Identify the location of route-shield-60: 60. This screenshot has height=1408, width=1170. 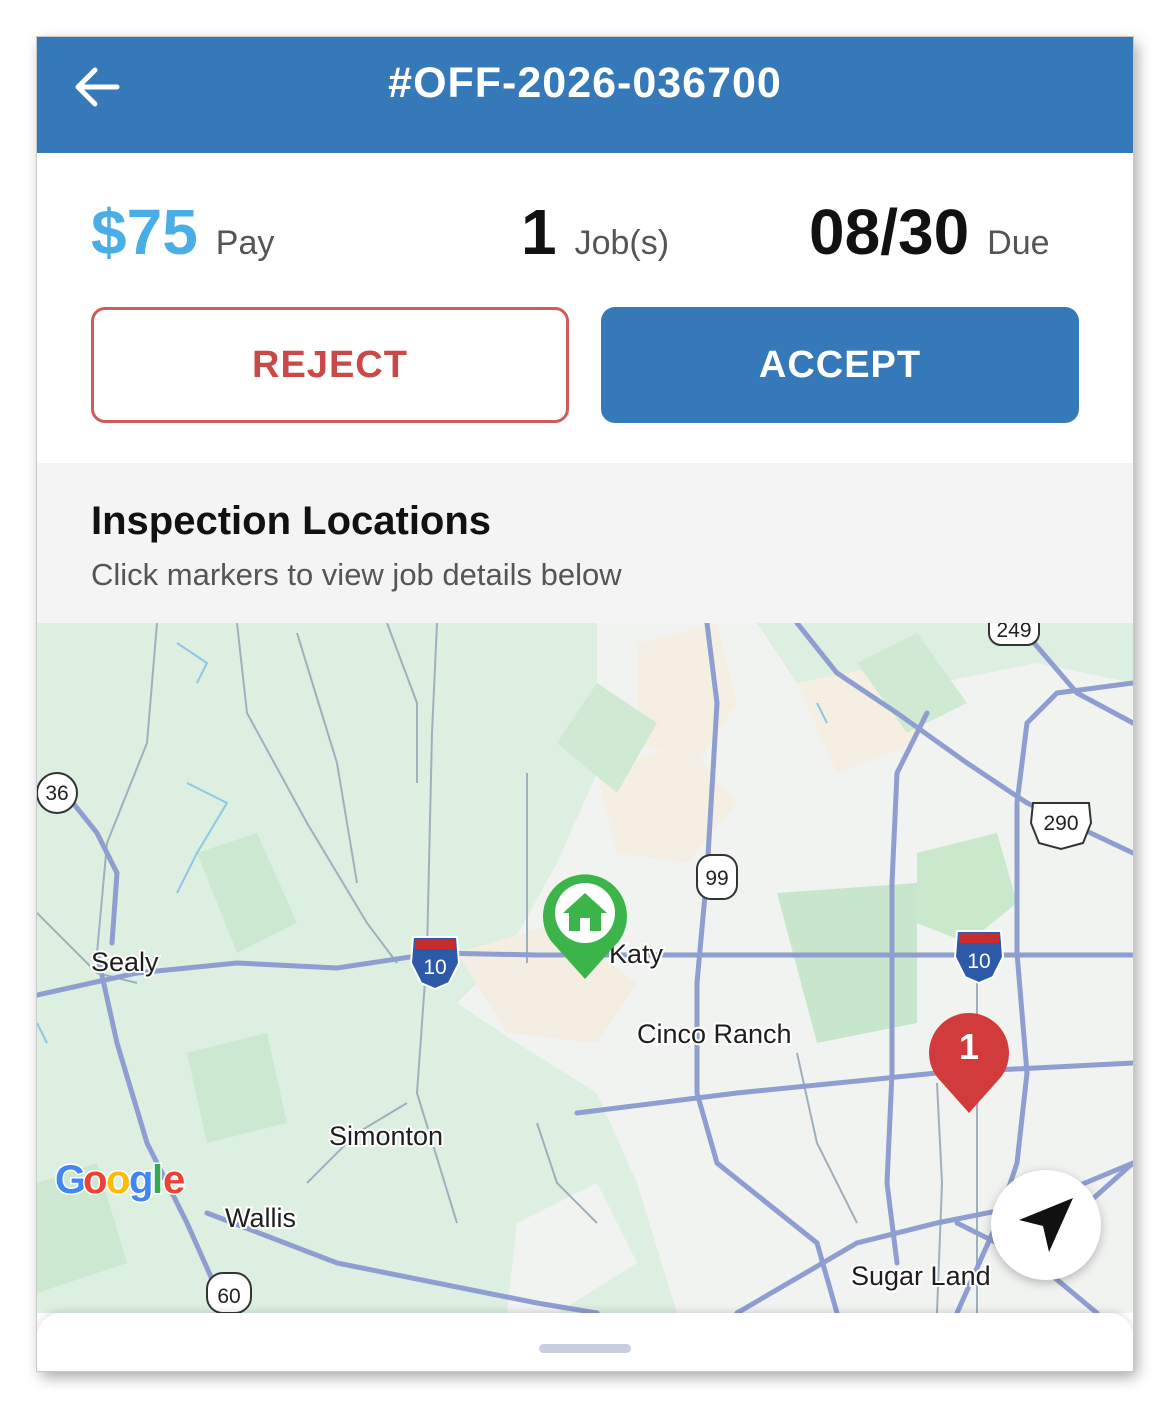
(229, 1292).